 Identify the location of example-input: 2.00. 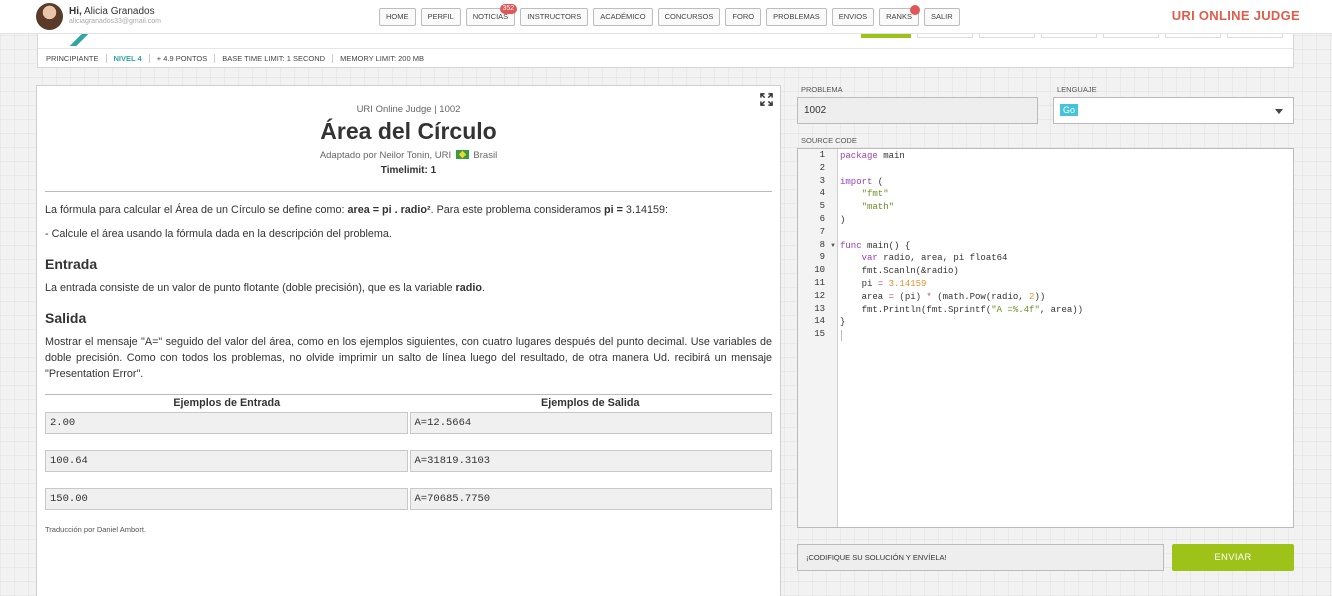
(226, 423).